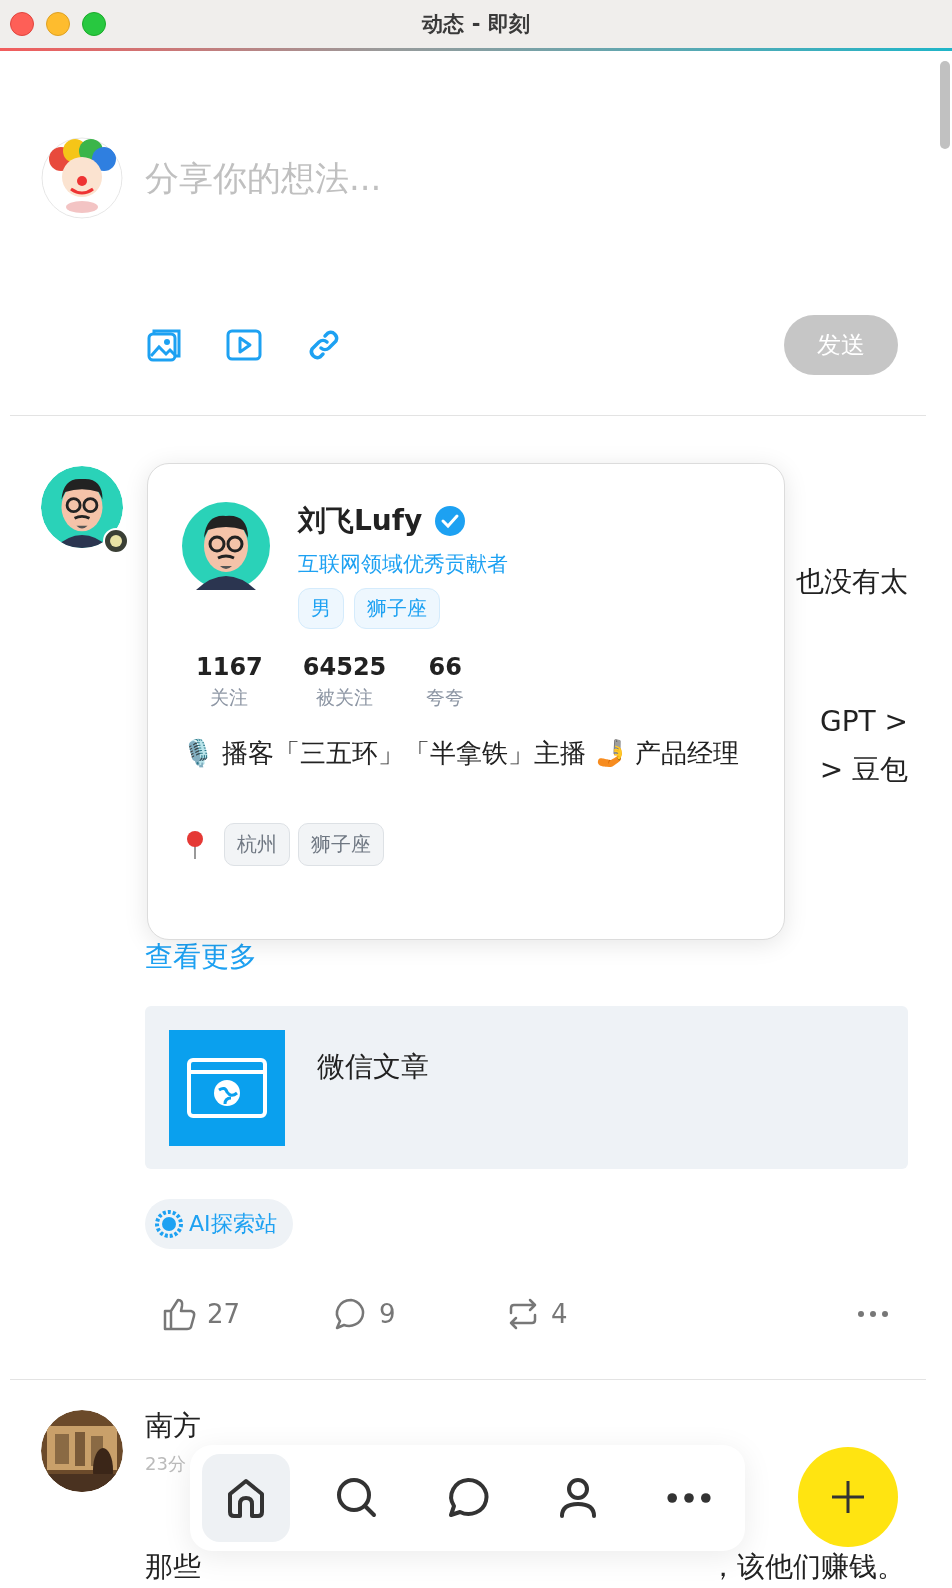 Image resolution: width=952 pixels, height=1588 pixels. What do you see at coordinates (445, 698) in the screenshot?
I see `stat-label: 夸夸` at bounding box center [445, 698].